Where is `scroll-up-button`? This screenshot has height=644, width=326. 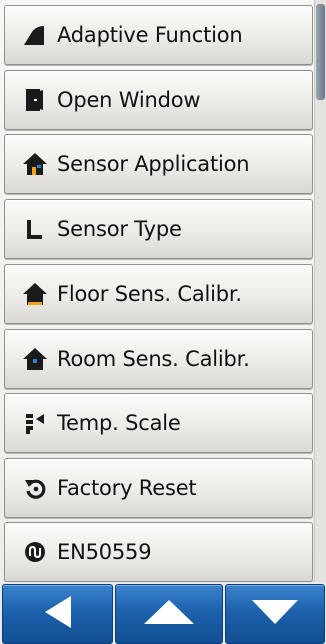 scroll-up-button is located at coordinates (169, 614).